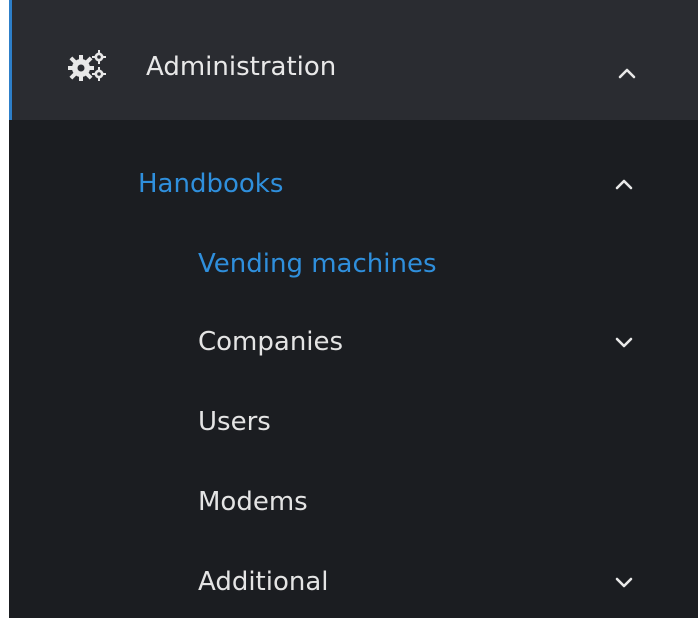 The height and width of the screenshot is (621, 698). Describe the element at coordinates (253, 502) in the screenshot. I see `menu-item-label: Modems` at that location.